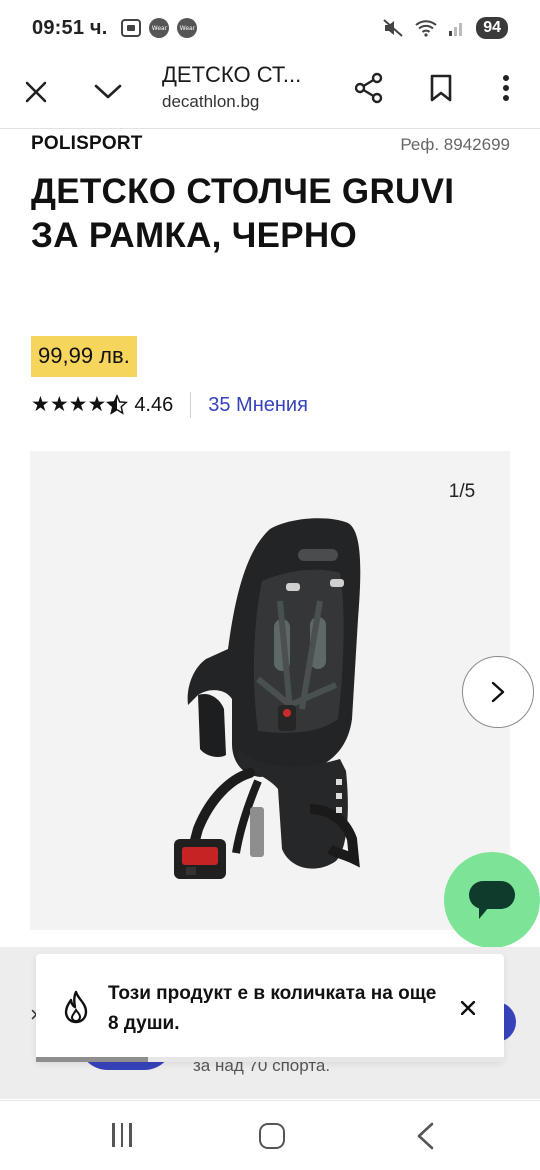  What do you see at coordinates (492, 28) in the screenshot?
I see `battery-indicator: 94` at bounding box center [492, 28].